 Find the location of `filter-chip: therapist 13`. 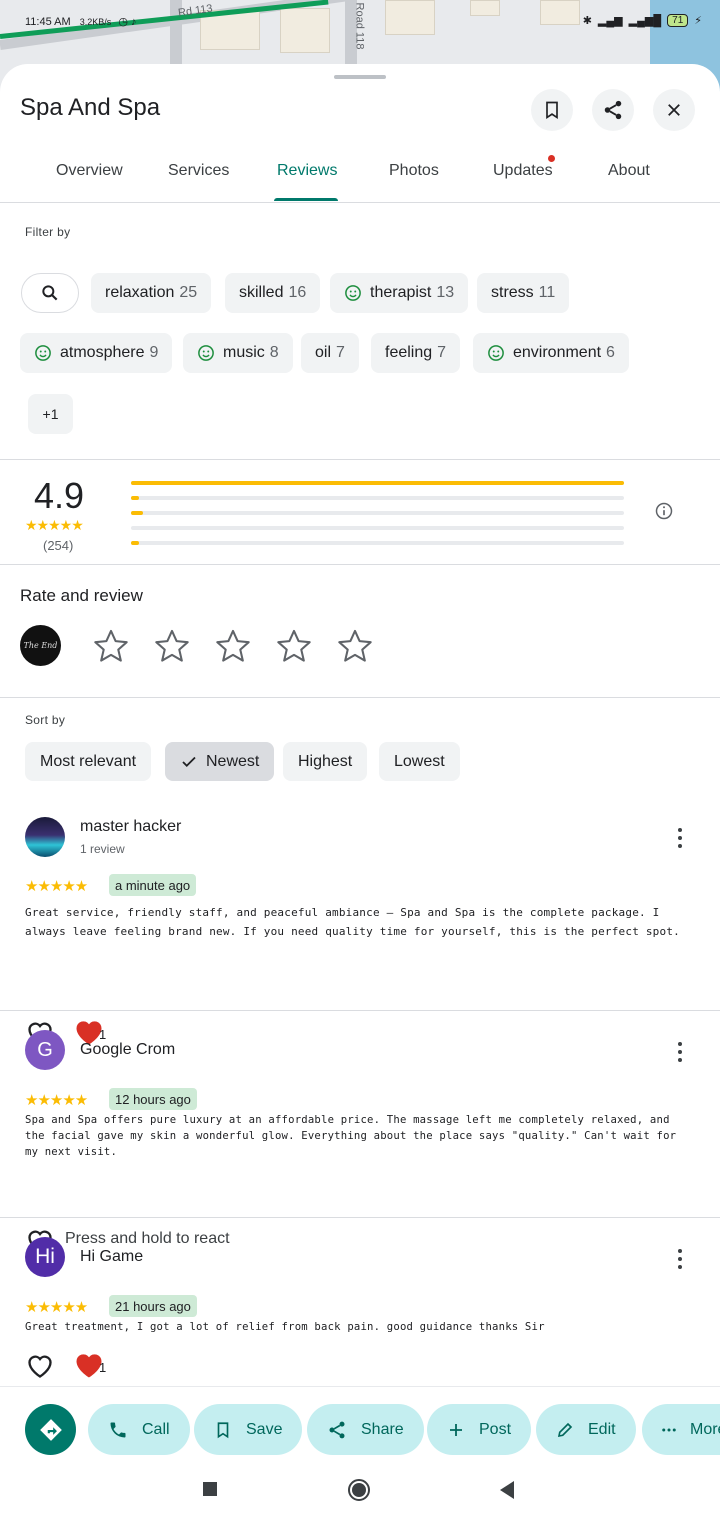

filter-chip: therapist 13 is located at coordinates (399, 293).